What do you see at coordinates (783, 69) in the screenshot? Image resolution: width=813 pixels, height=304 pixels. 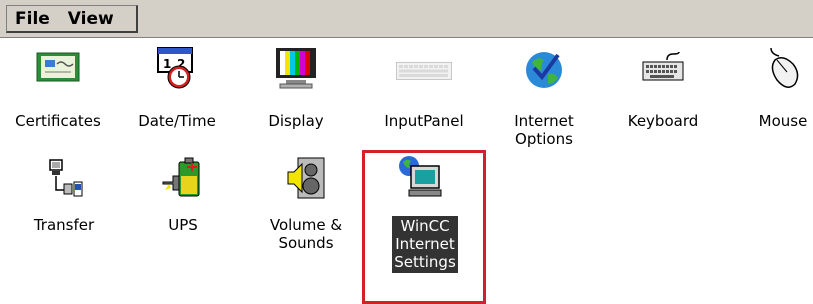 I see `mouse-icon` at bounding box center [783, 69].